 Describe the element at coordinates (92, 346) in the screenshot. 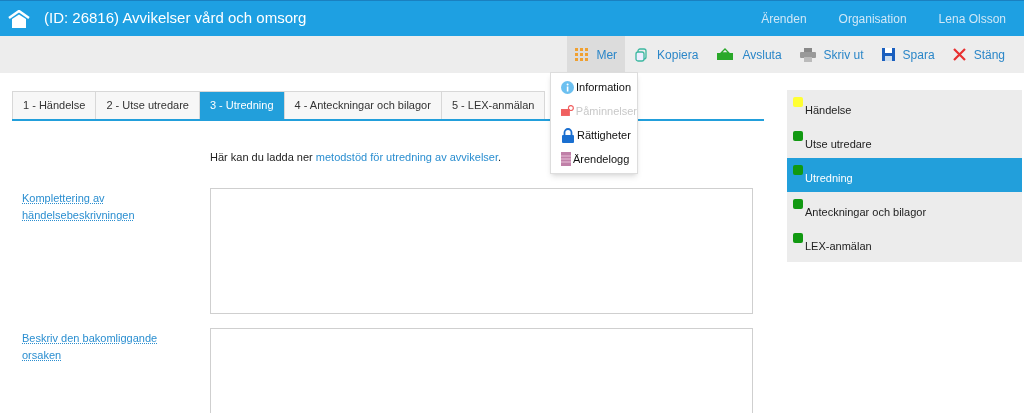

I see `field-label: Beskriv den bakomliggande orsaken` at that location.